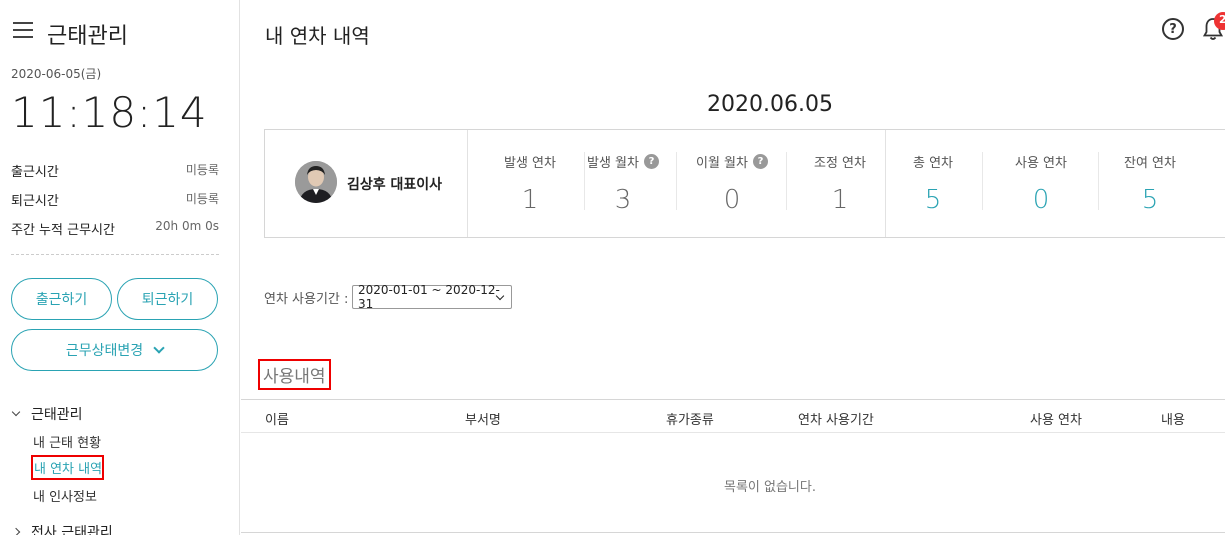 This screenshot has height=535, width=1225. I want to click on stat-carryover-monthly: 이월 월차? 0, so click(732, 183).